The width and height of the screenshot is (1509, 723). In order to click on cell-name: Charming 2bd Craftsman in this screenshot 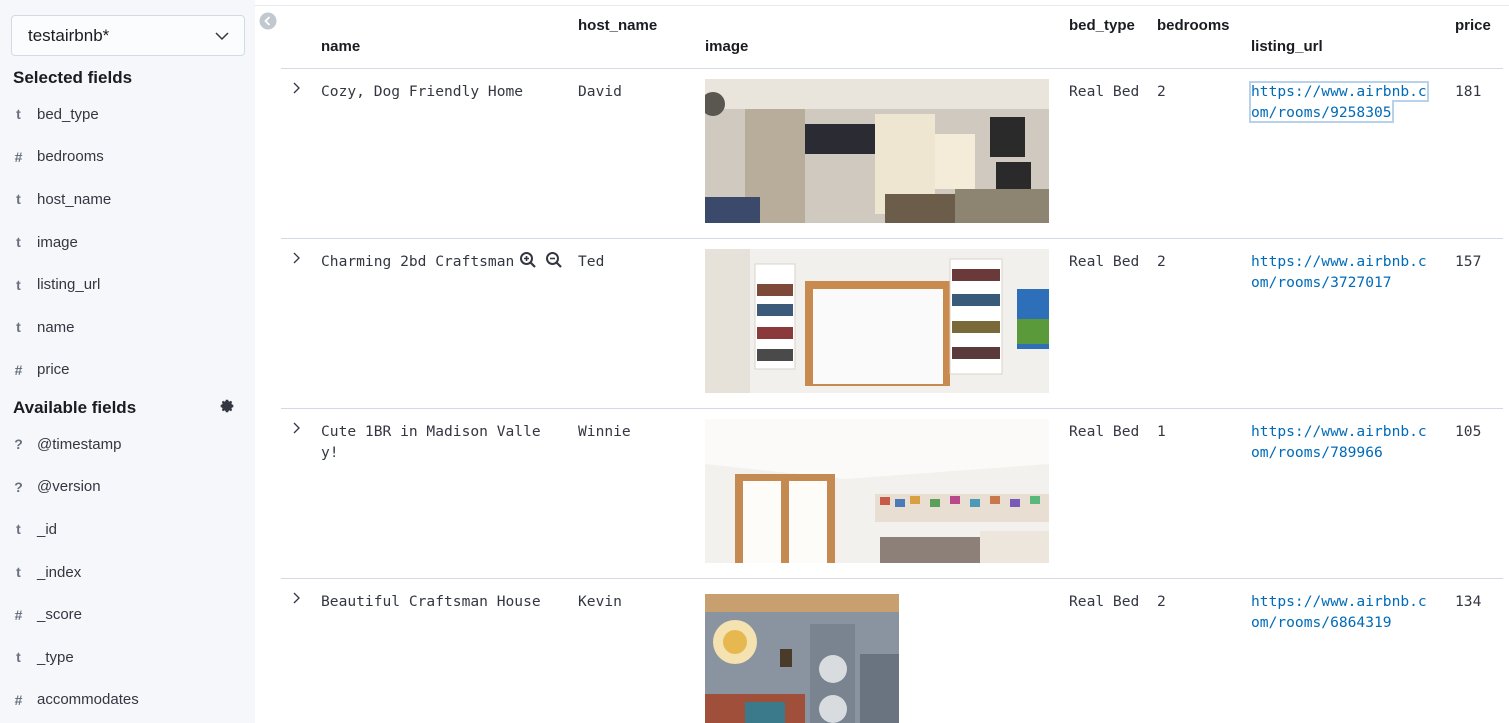, I will do `click(418, 261)`.